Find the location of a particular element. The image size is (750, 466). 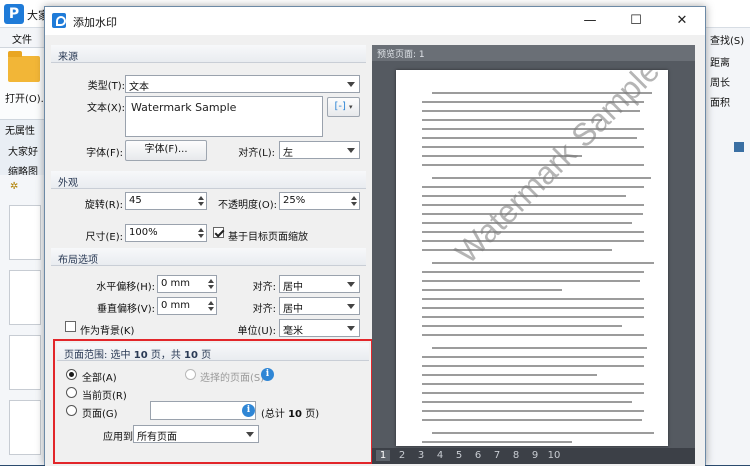

background-checkbox is located at coordinates (70, 326).